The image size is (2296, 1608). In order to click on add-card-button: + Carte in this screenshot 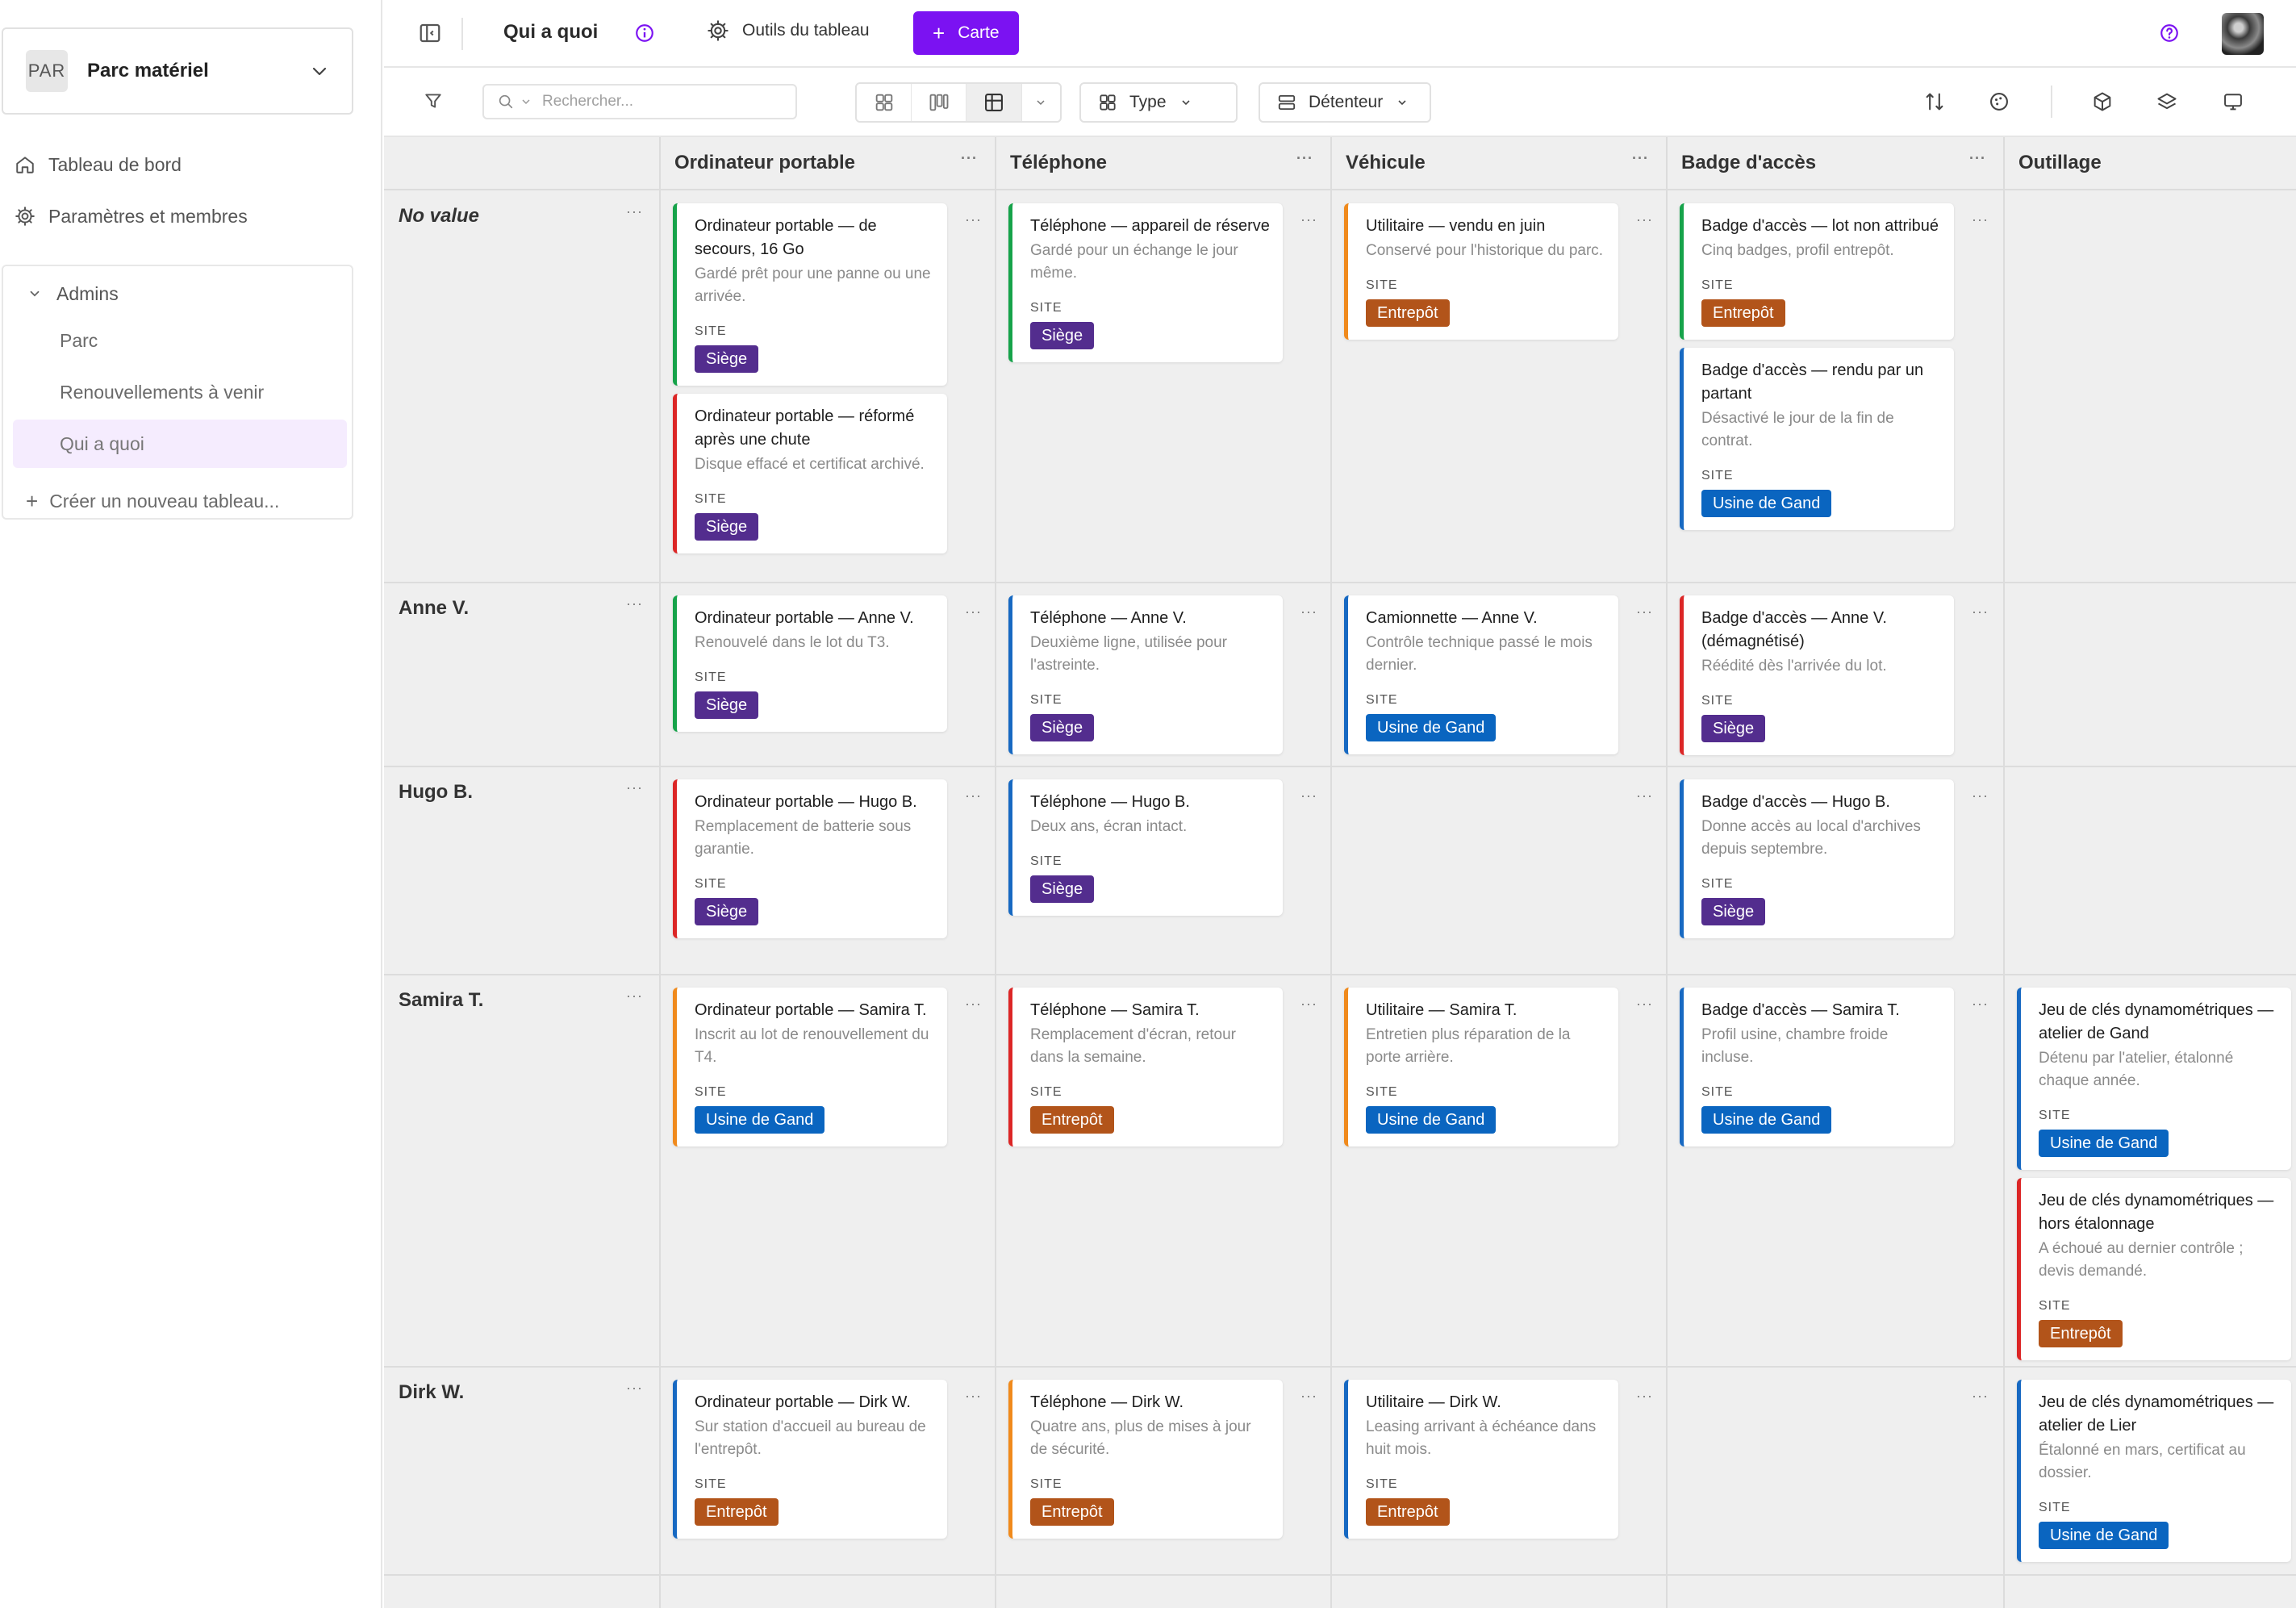, I will do `click(966, 33)`.